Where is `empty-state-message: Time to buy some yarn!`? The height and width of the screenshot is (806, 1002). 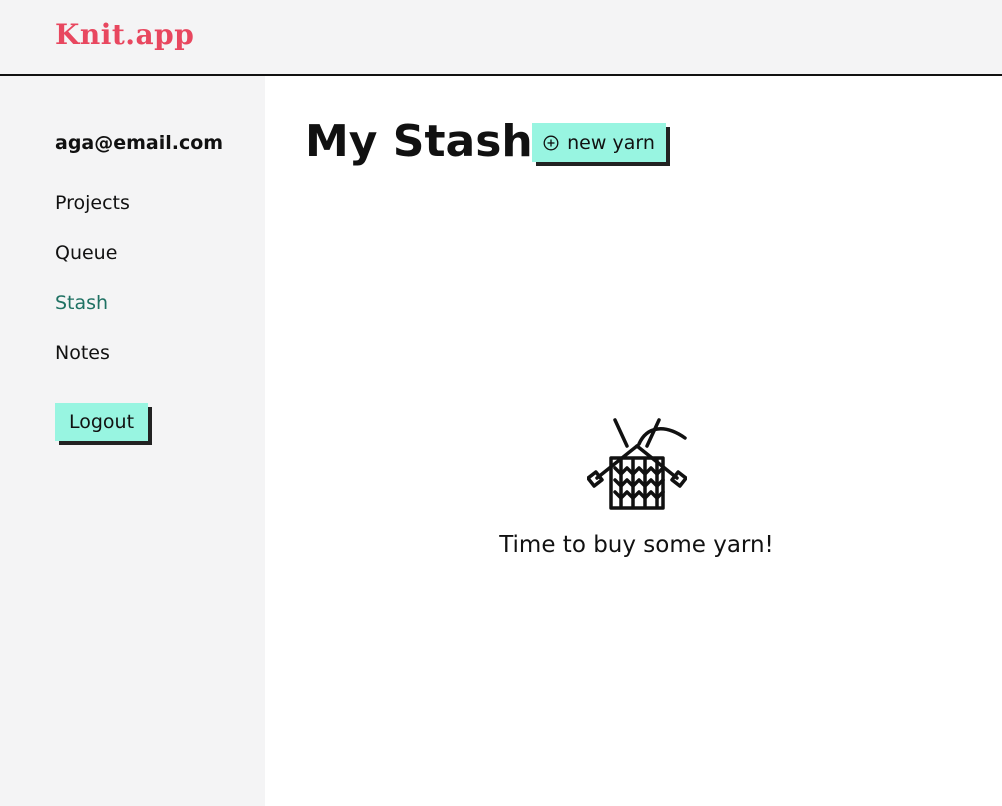 empty-state-message: Time to buy some yarn! is located at coordinates (636, 545).